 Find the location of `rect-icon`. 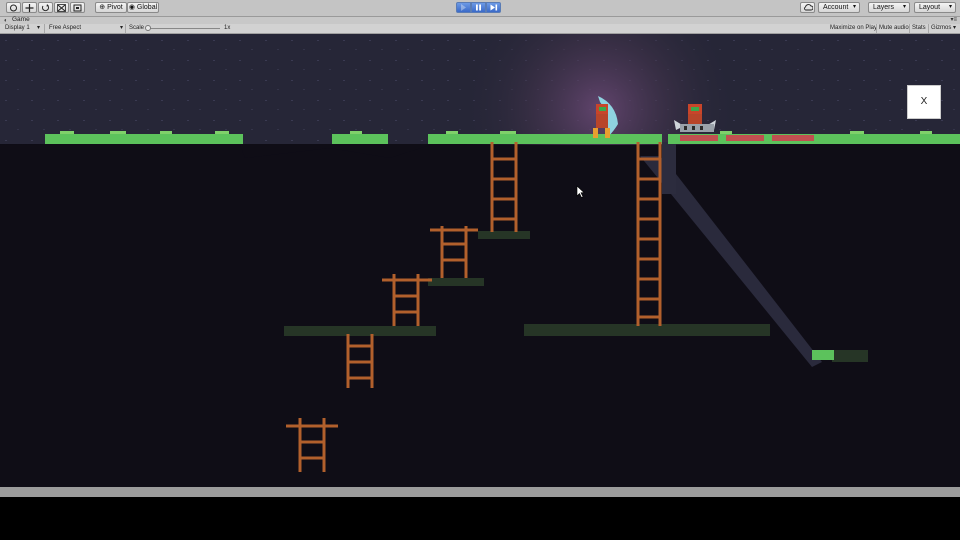

rect-icon is located at coordinates (77, 8).